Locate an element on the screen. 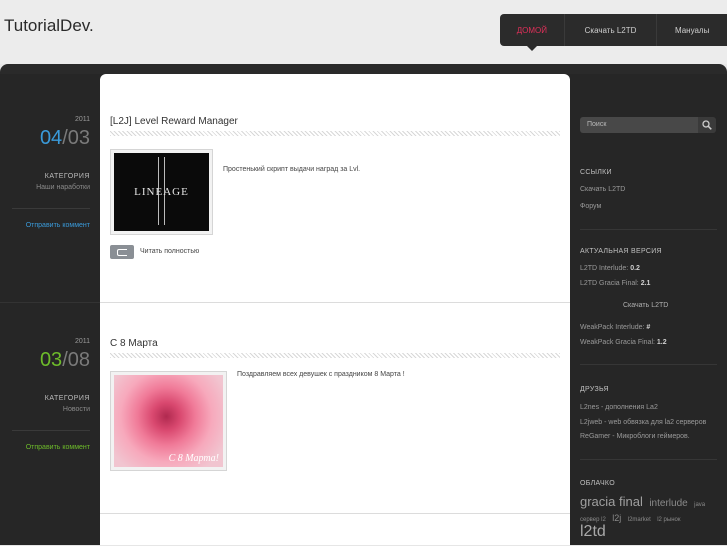  post-title: [L2J] Level Reward Manager is located at coordinates (174, 121).